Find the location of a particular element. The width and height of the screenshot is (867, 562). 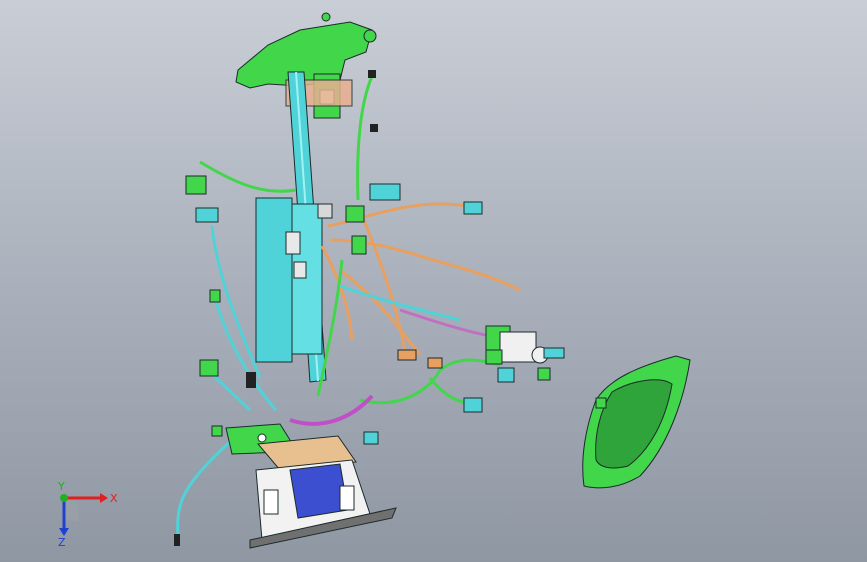

x-axis-label: X is located at coordinates (114, 498).